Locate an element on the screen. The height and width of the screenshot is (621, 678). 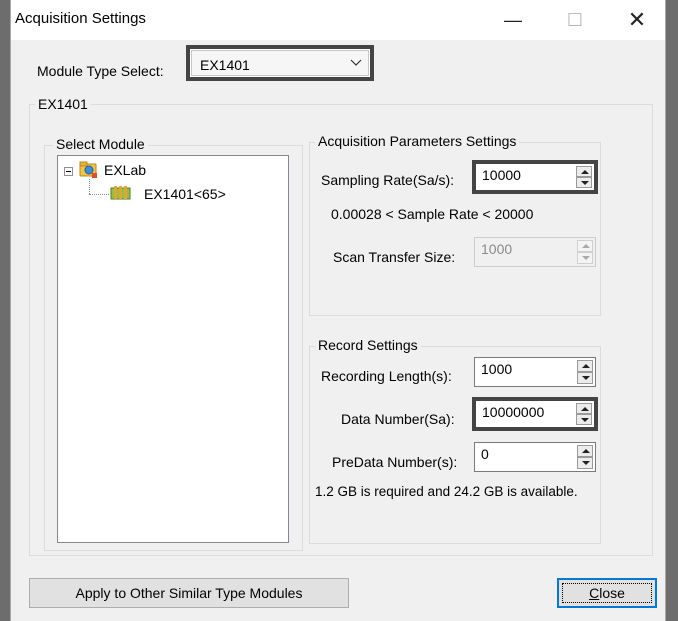
scan-transfer-spinbox is located at coordinates (535, 252).